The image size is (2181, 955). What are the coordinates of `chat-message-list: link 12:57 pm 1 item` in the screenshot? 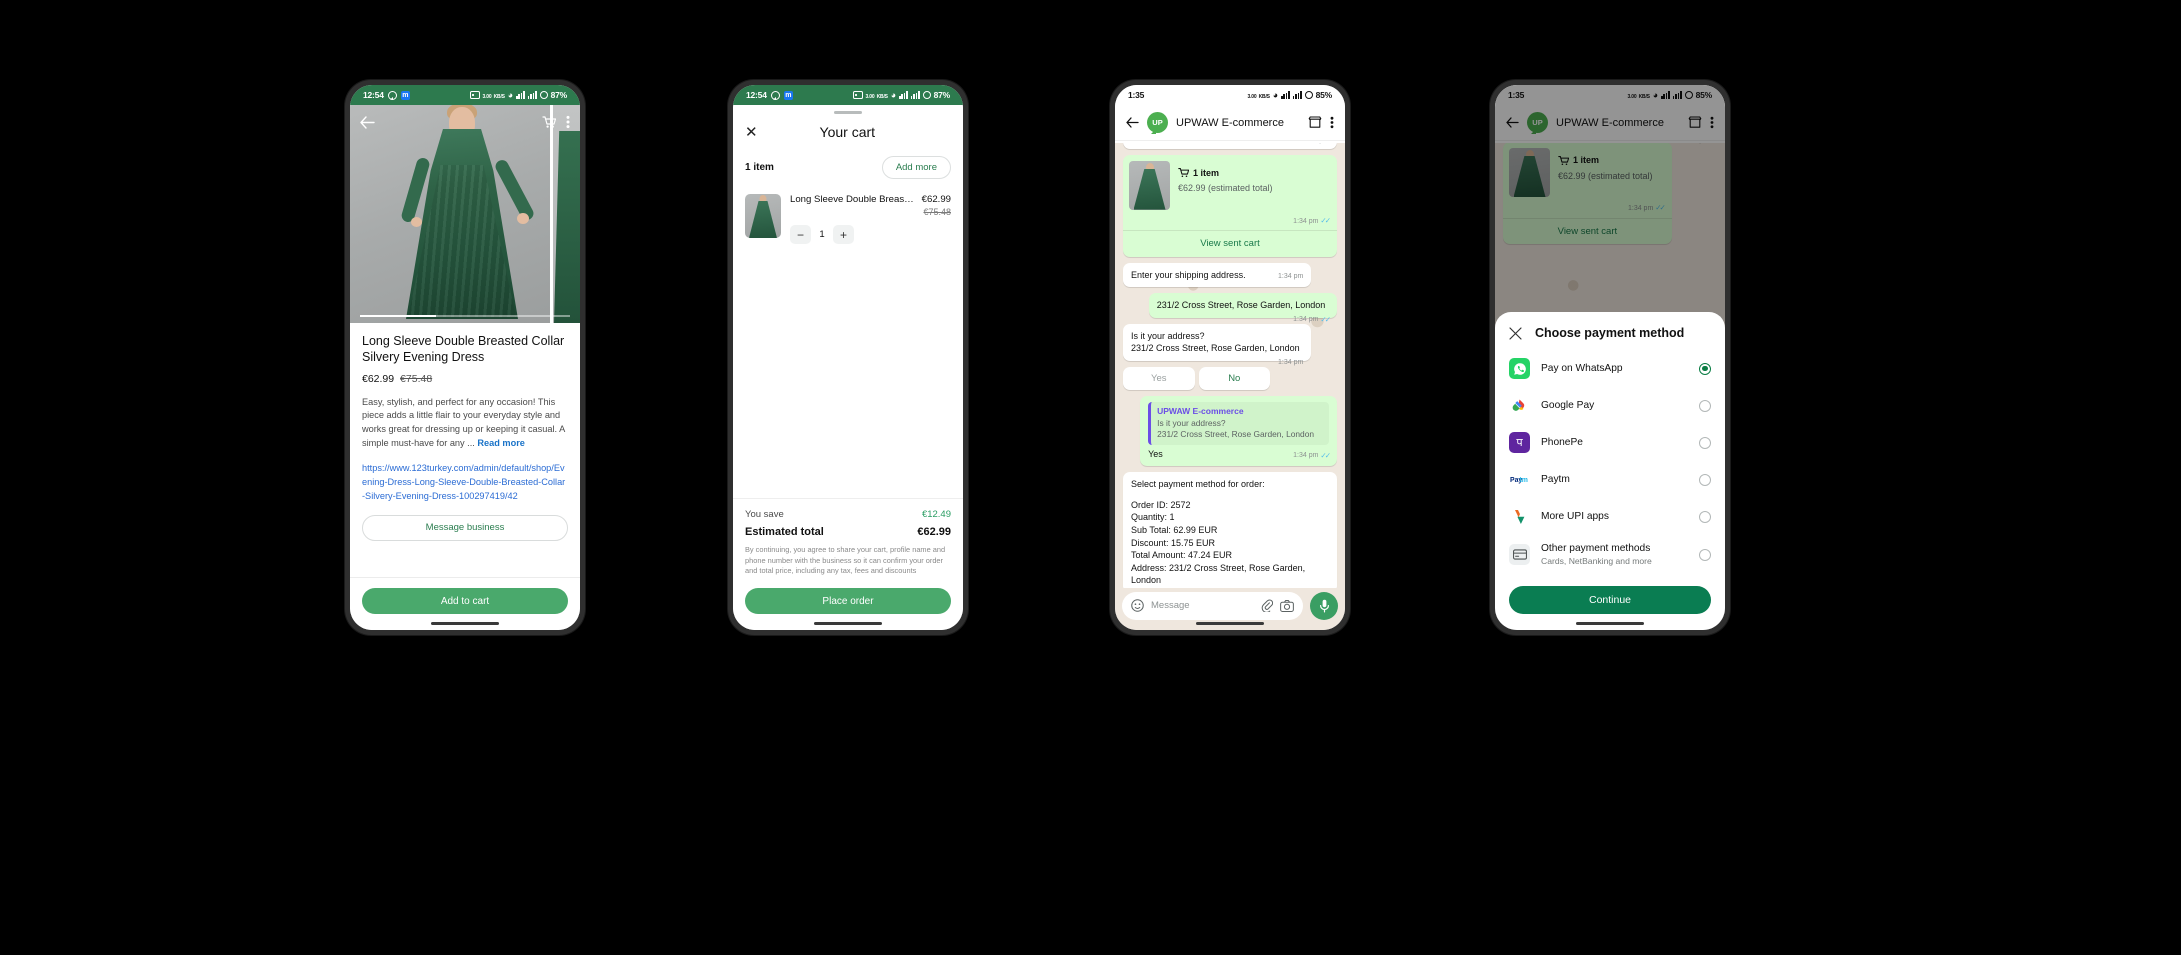 It's located at (1230, 365).